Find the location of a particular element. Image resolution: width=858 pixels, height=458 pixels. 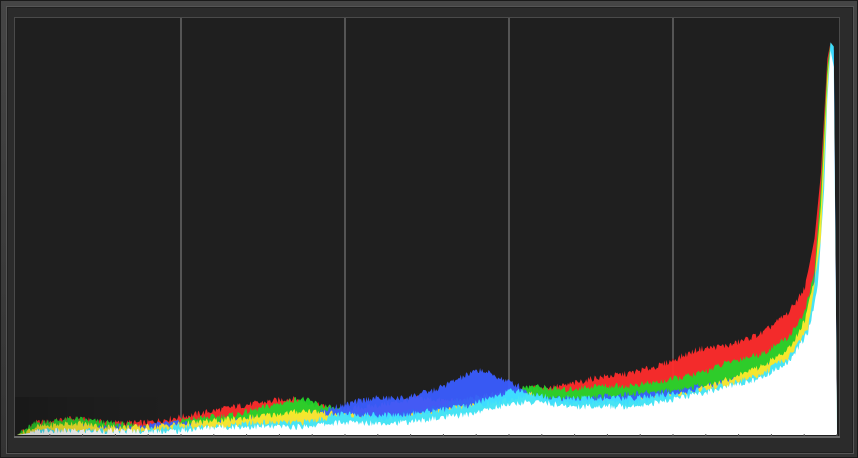

x-axis-baseline is located at coordinates (427, 437).